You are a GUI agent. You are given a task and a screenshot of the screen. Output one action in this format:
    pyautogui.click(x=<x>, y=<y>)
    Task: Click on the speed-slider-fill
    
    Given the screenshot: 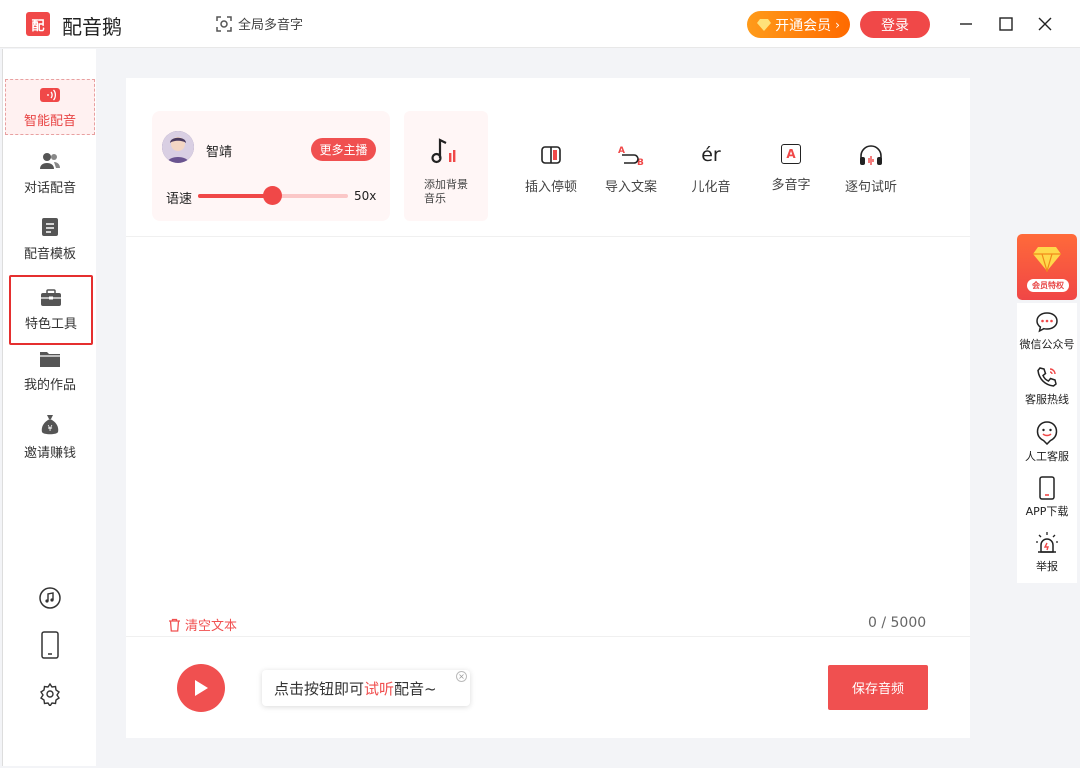 What is the action you would take?
    pyautogui.click(x=235, y=196)
    